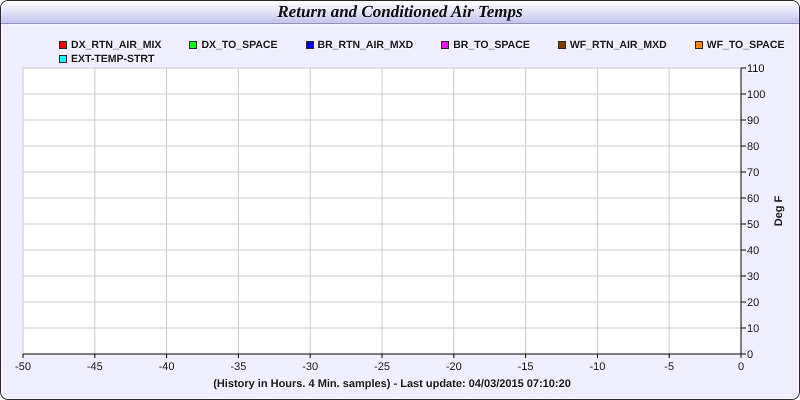  What do you see at coordinates (756, 95) in the screenshot?
I see `y-tick-label: 100` at bounding box center [756, 95].